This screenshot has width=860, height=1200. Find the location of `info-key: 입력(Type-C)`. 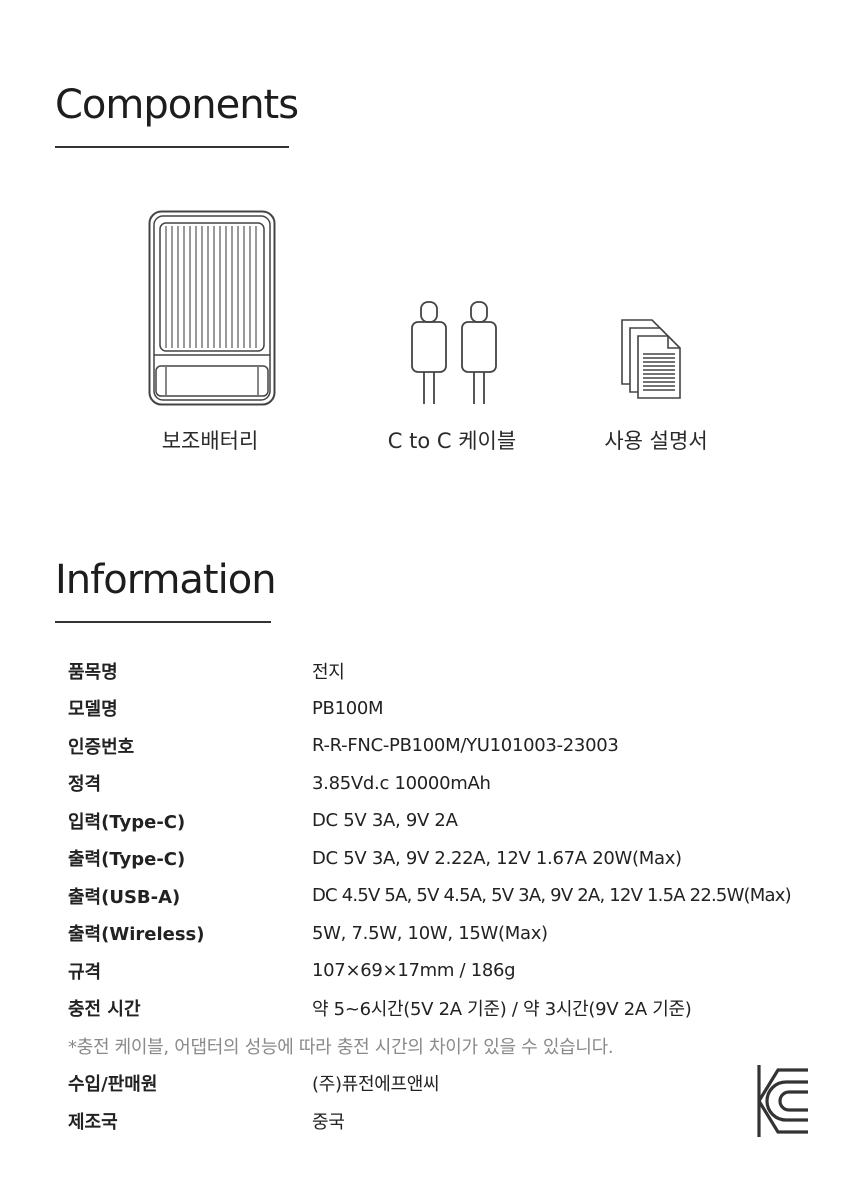

info-key: 입력(Type-C) is located at coordinates (127, 822).